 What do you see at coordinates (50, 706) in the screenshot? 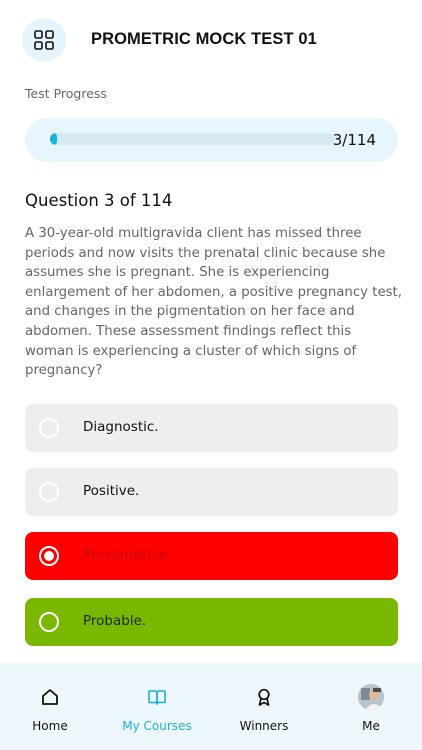
I see `nav-item-home: Home` at bounding box center [50, 706].